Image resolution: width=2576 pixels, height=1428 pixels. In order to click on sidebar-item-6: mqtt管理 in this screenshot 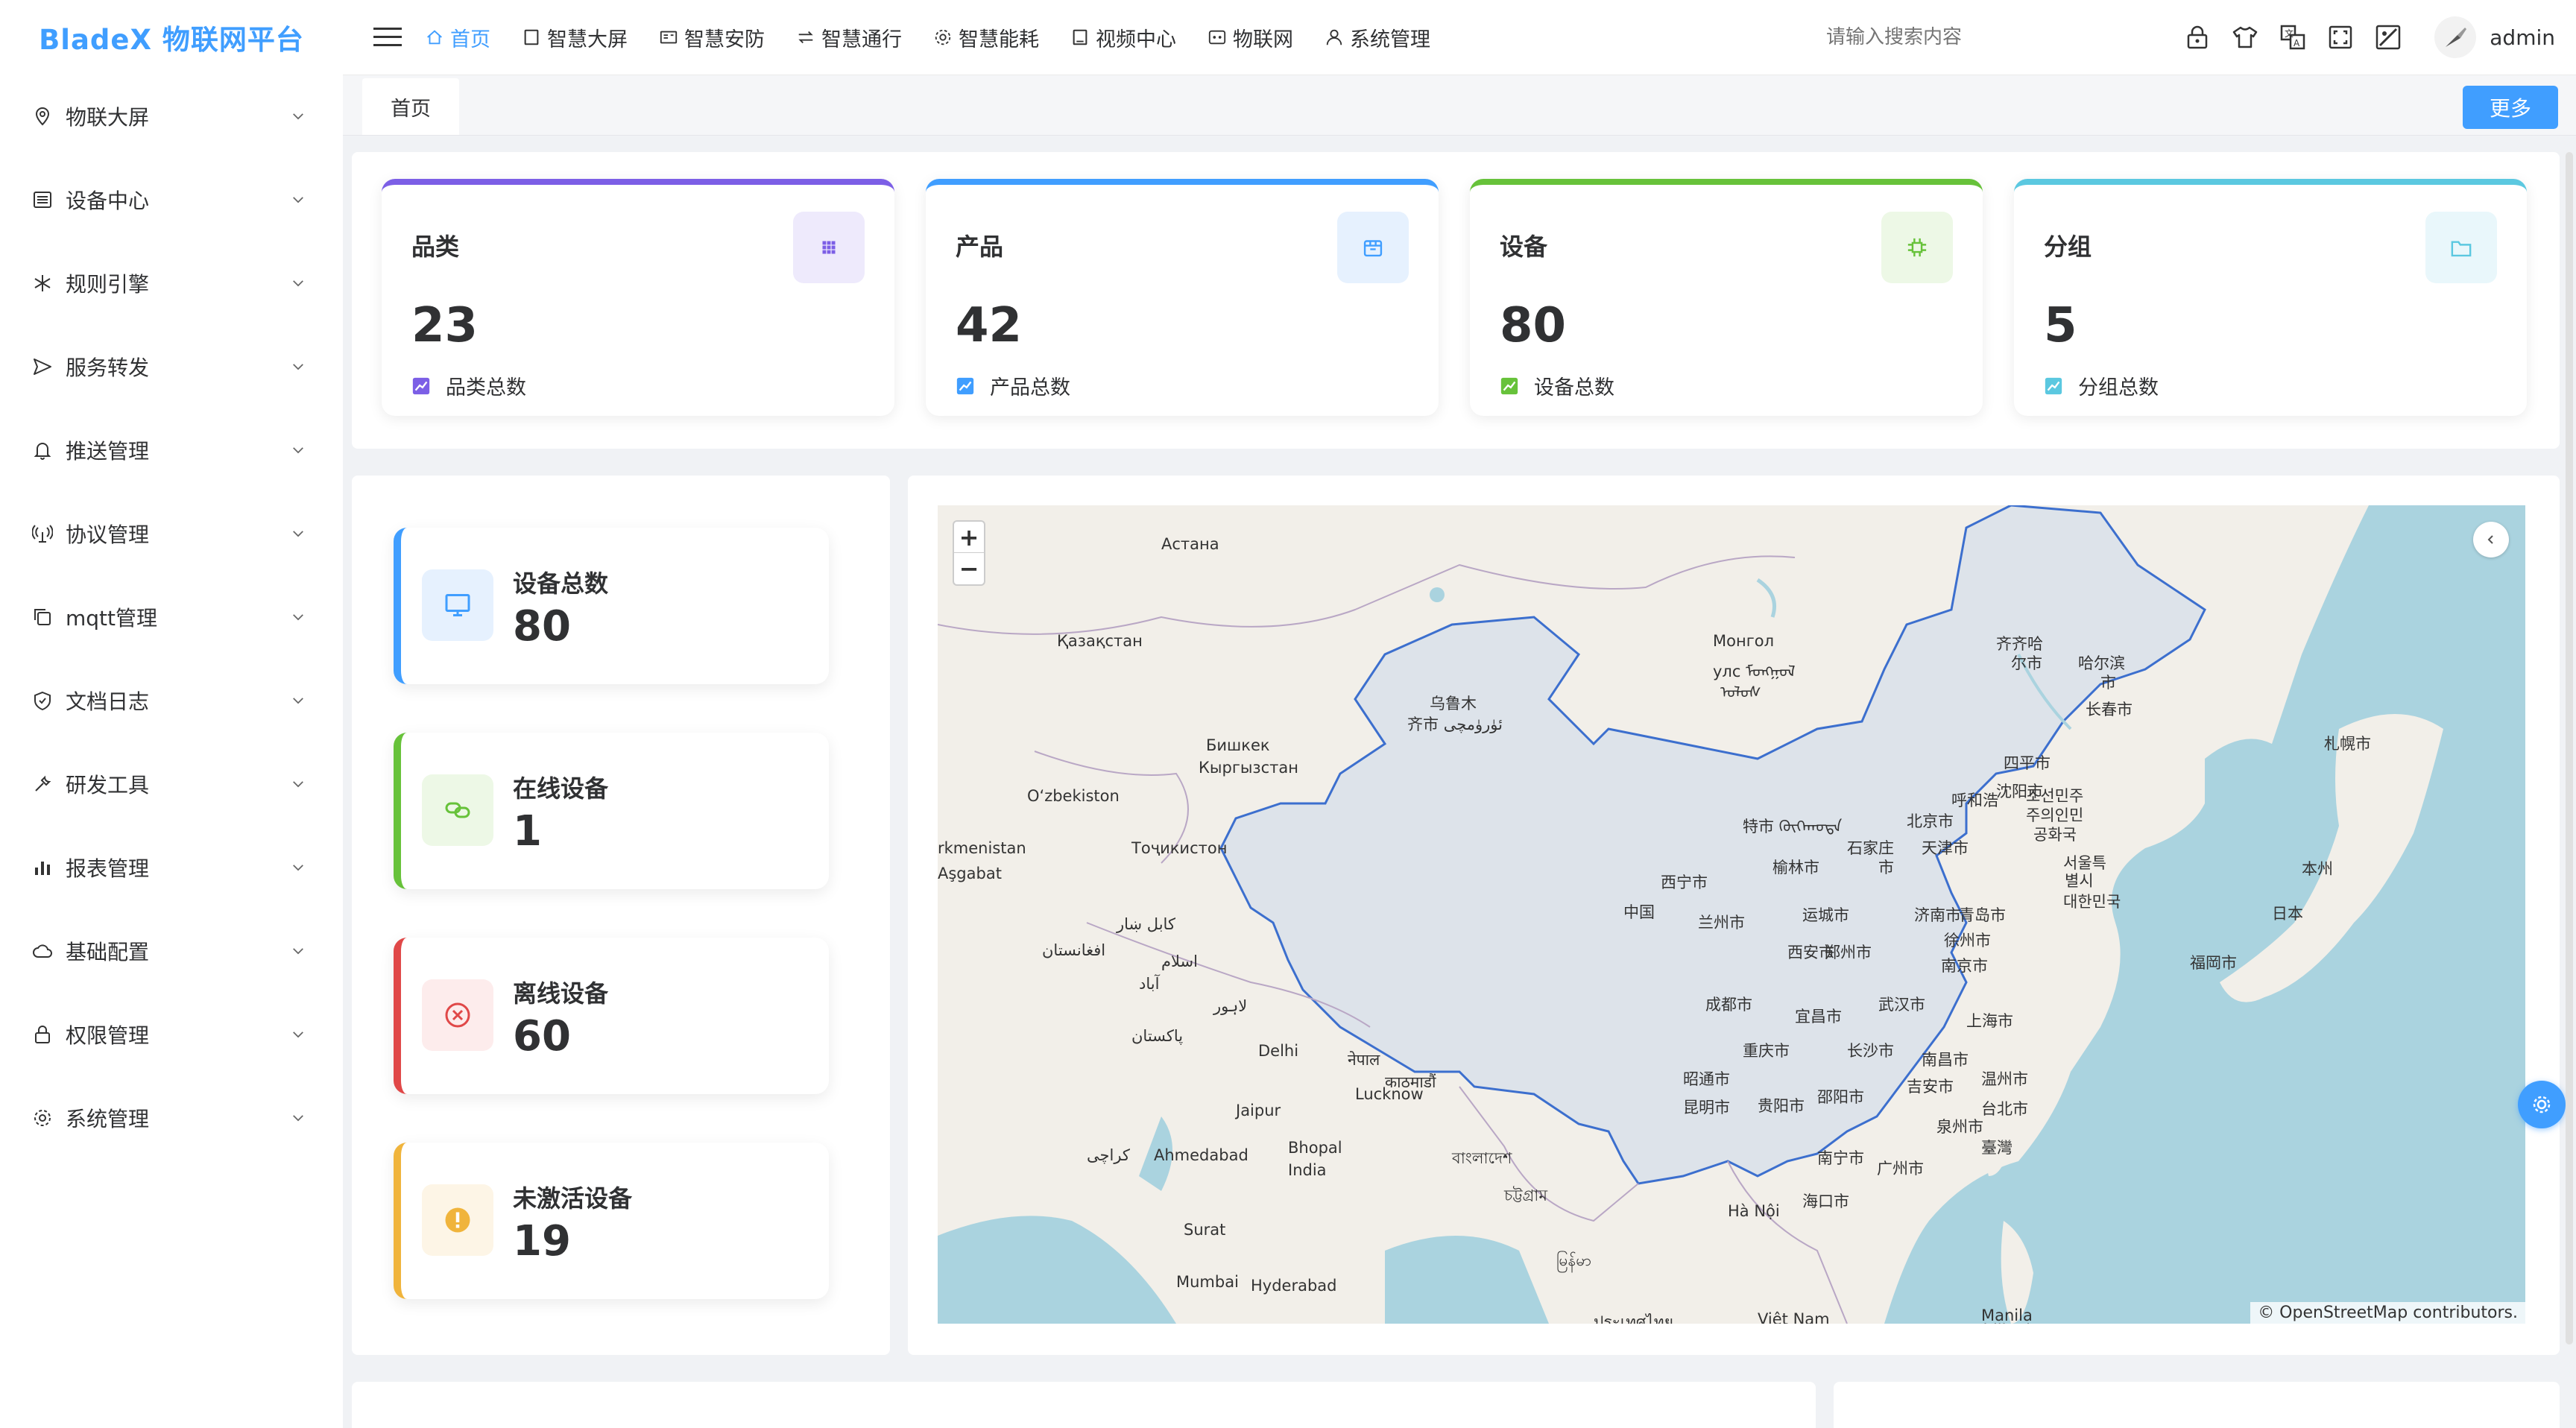, I will do `click(171, 617)`.